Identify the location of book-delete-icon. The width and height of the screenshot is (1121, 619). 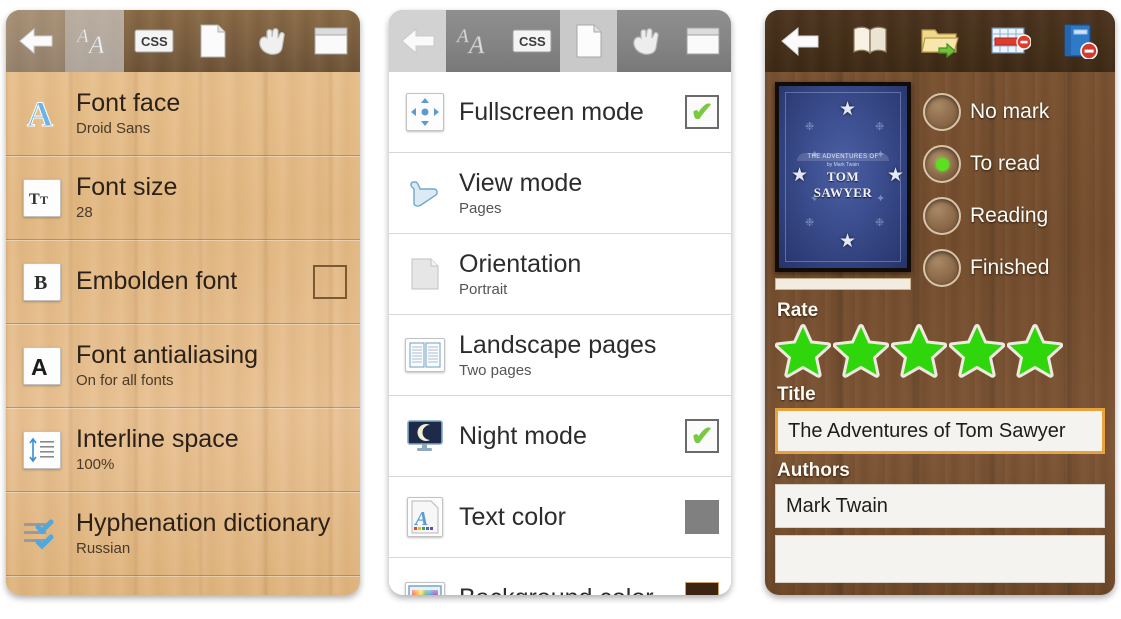
(1080, 41).